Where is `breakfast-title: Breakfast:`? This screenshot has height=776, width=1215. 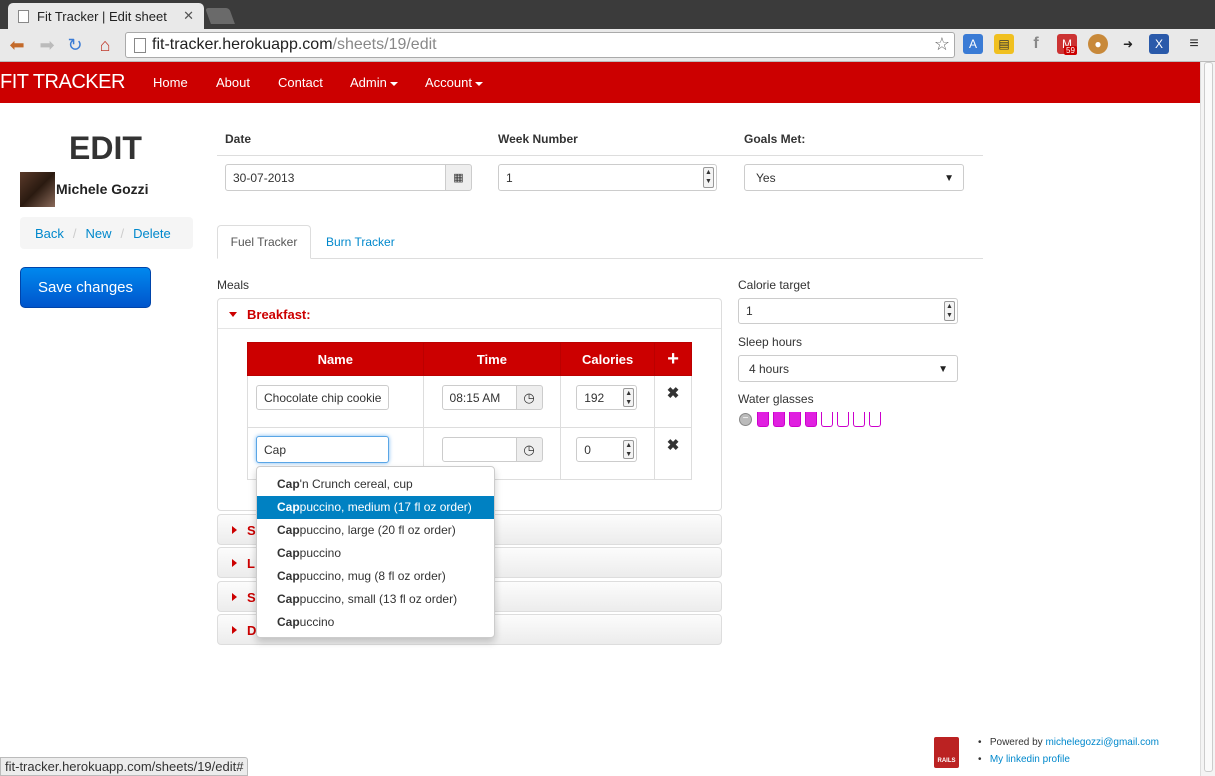
breakfast-title: Breakfast: is located at coordinates (279, 314).